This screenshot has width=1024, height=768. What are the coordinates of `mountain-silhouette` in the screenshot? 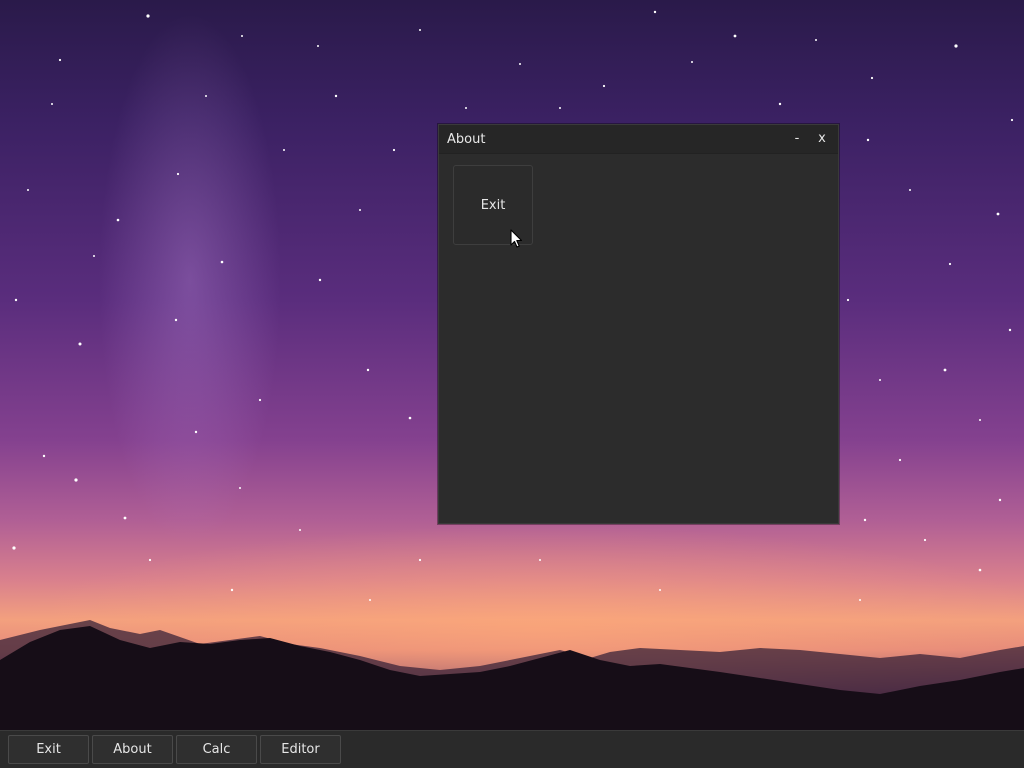 It's located at (512, 675).